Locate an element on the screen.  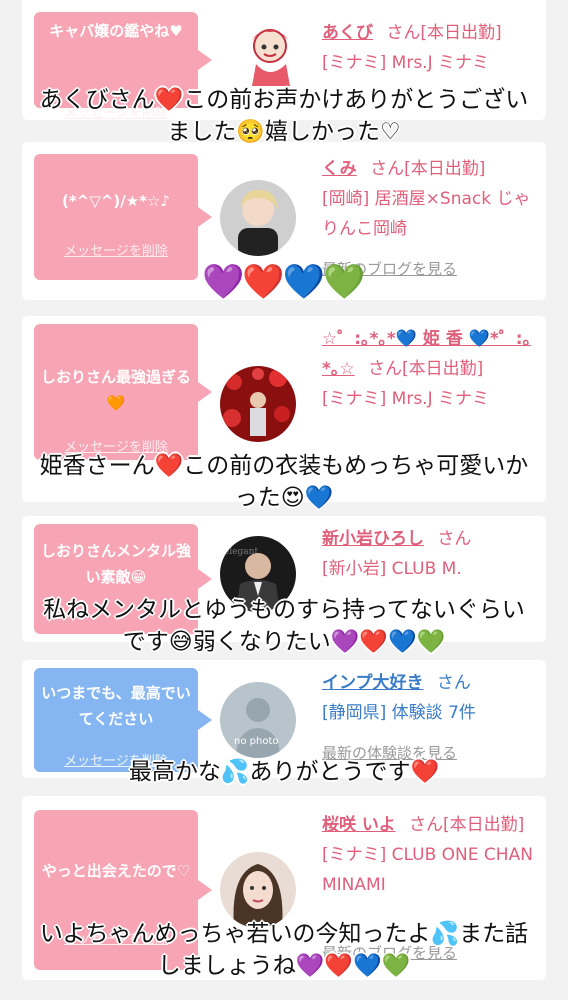
sender-shop: [新小岩] CLUB M. is located at coordinates (392, 569).